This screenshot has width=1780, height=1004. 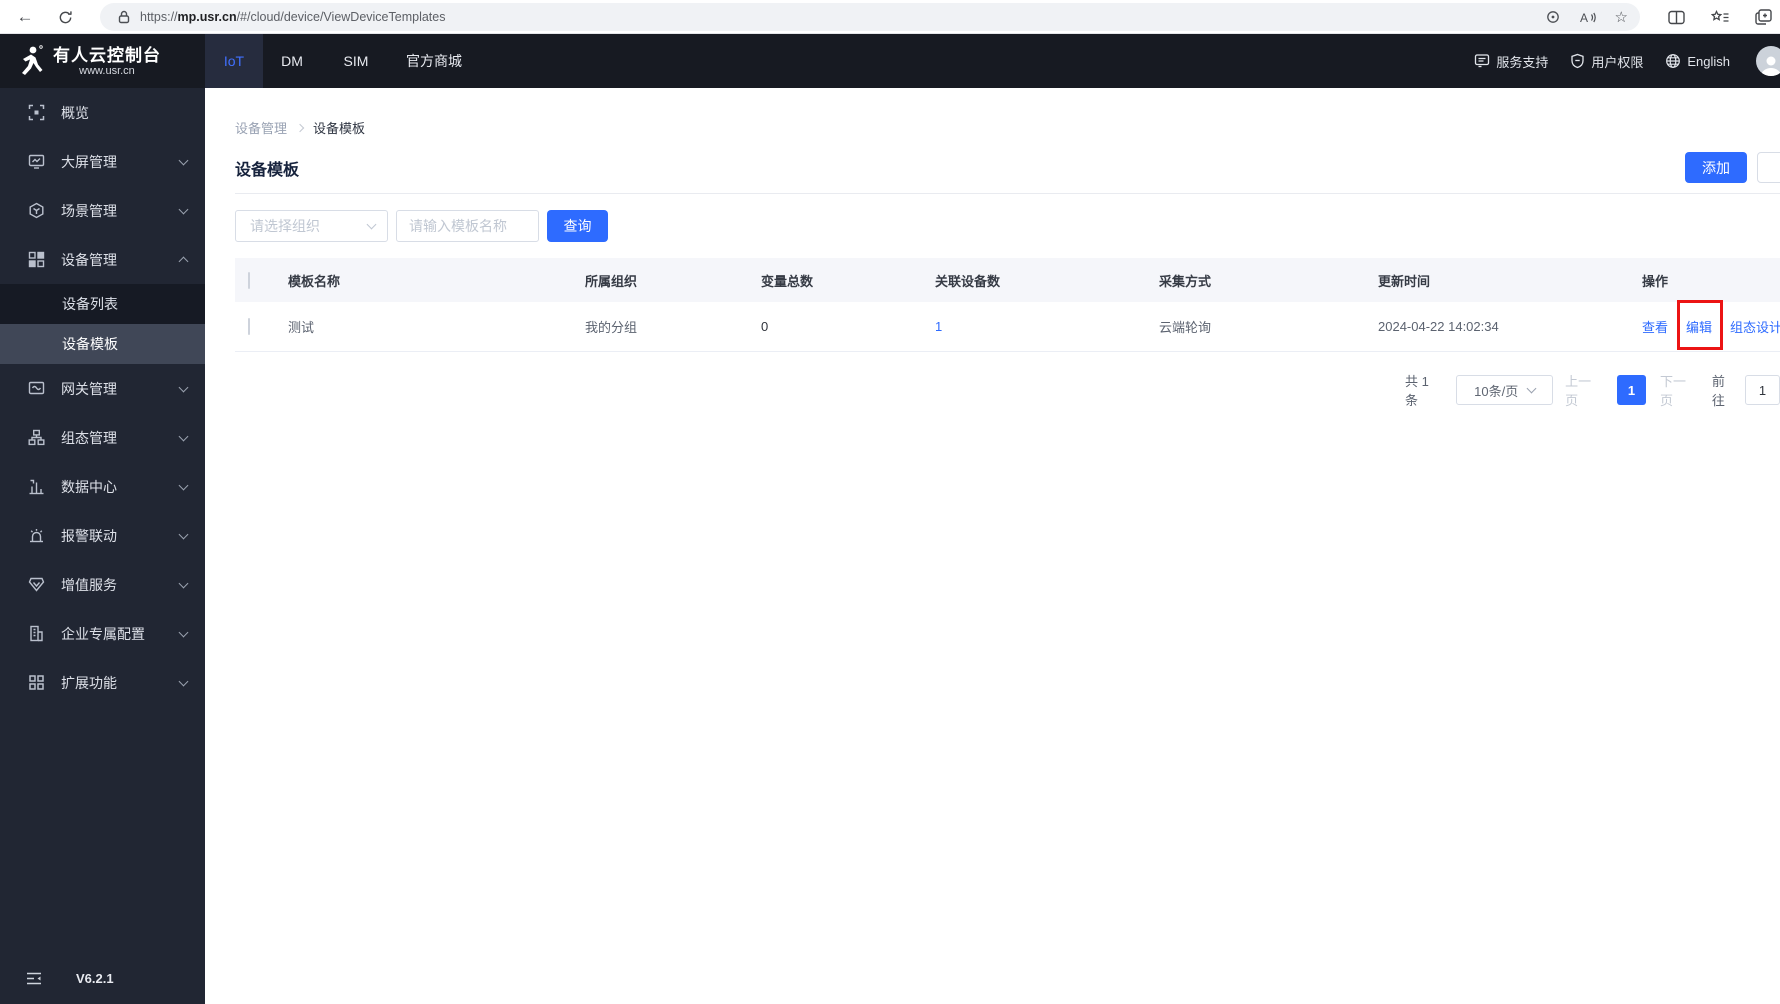 What do you see at coordinates (36, 161) in the screenshot?
I see `screen-management-icon` at bounding box center [36, 161].